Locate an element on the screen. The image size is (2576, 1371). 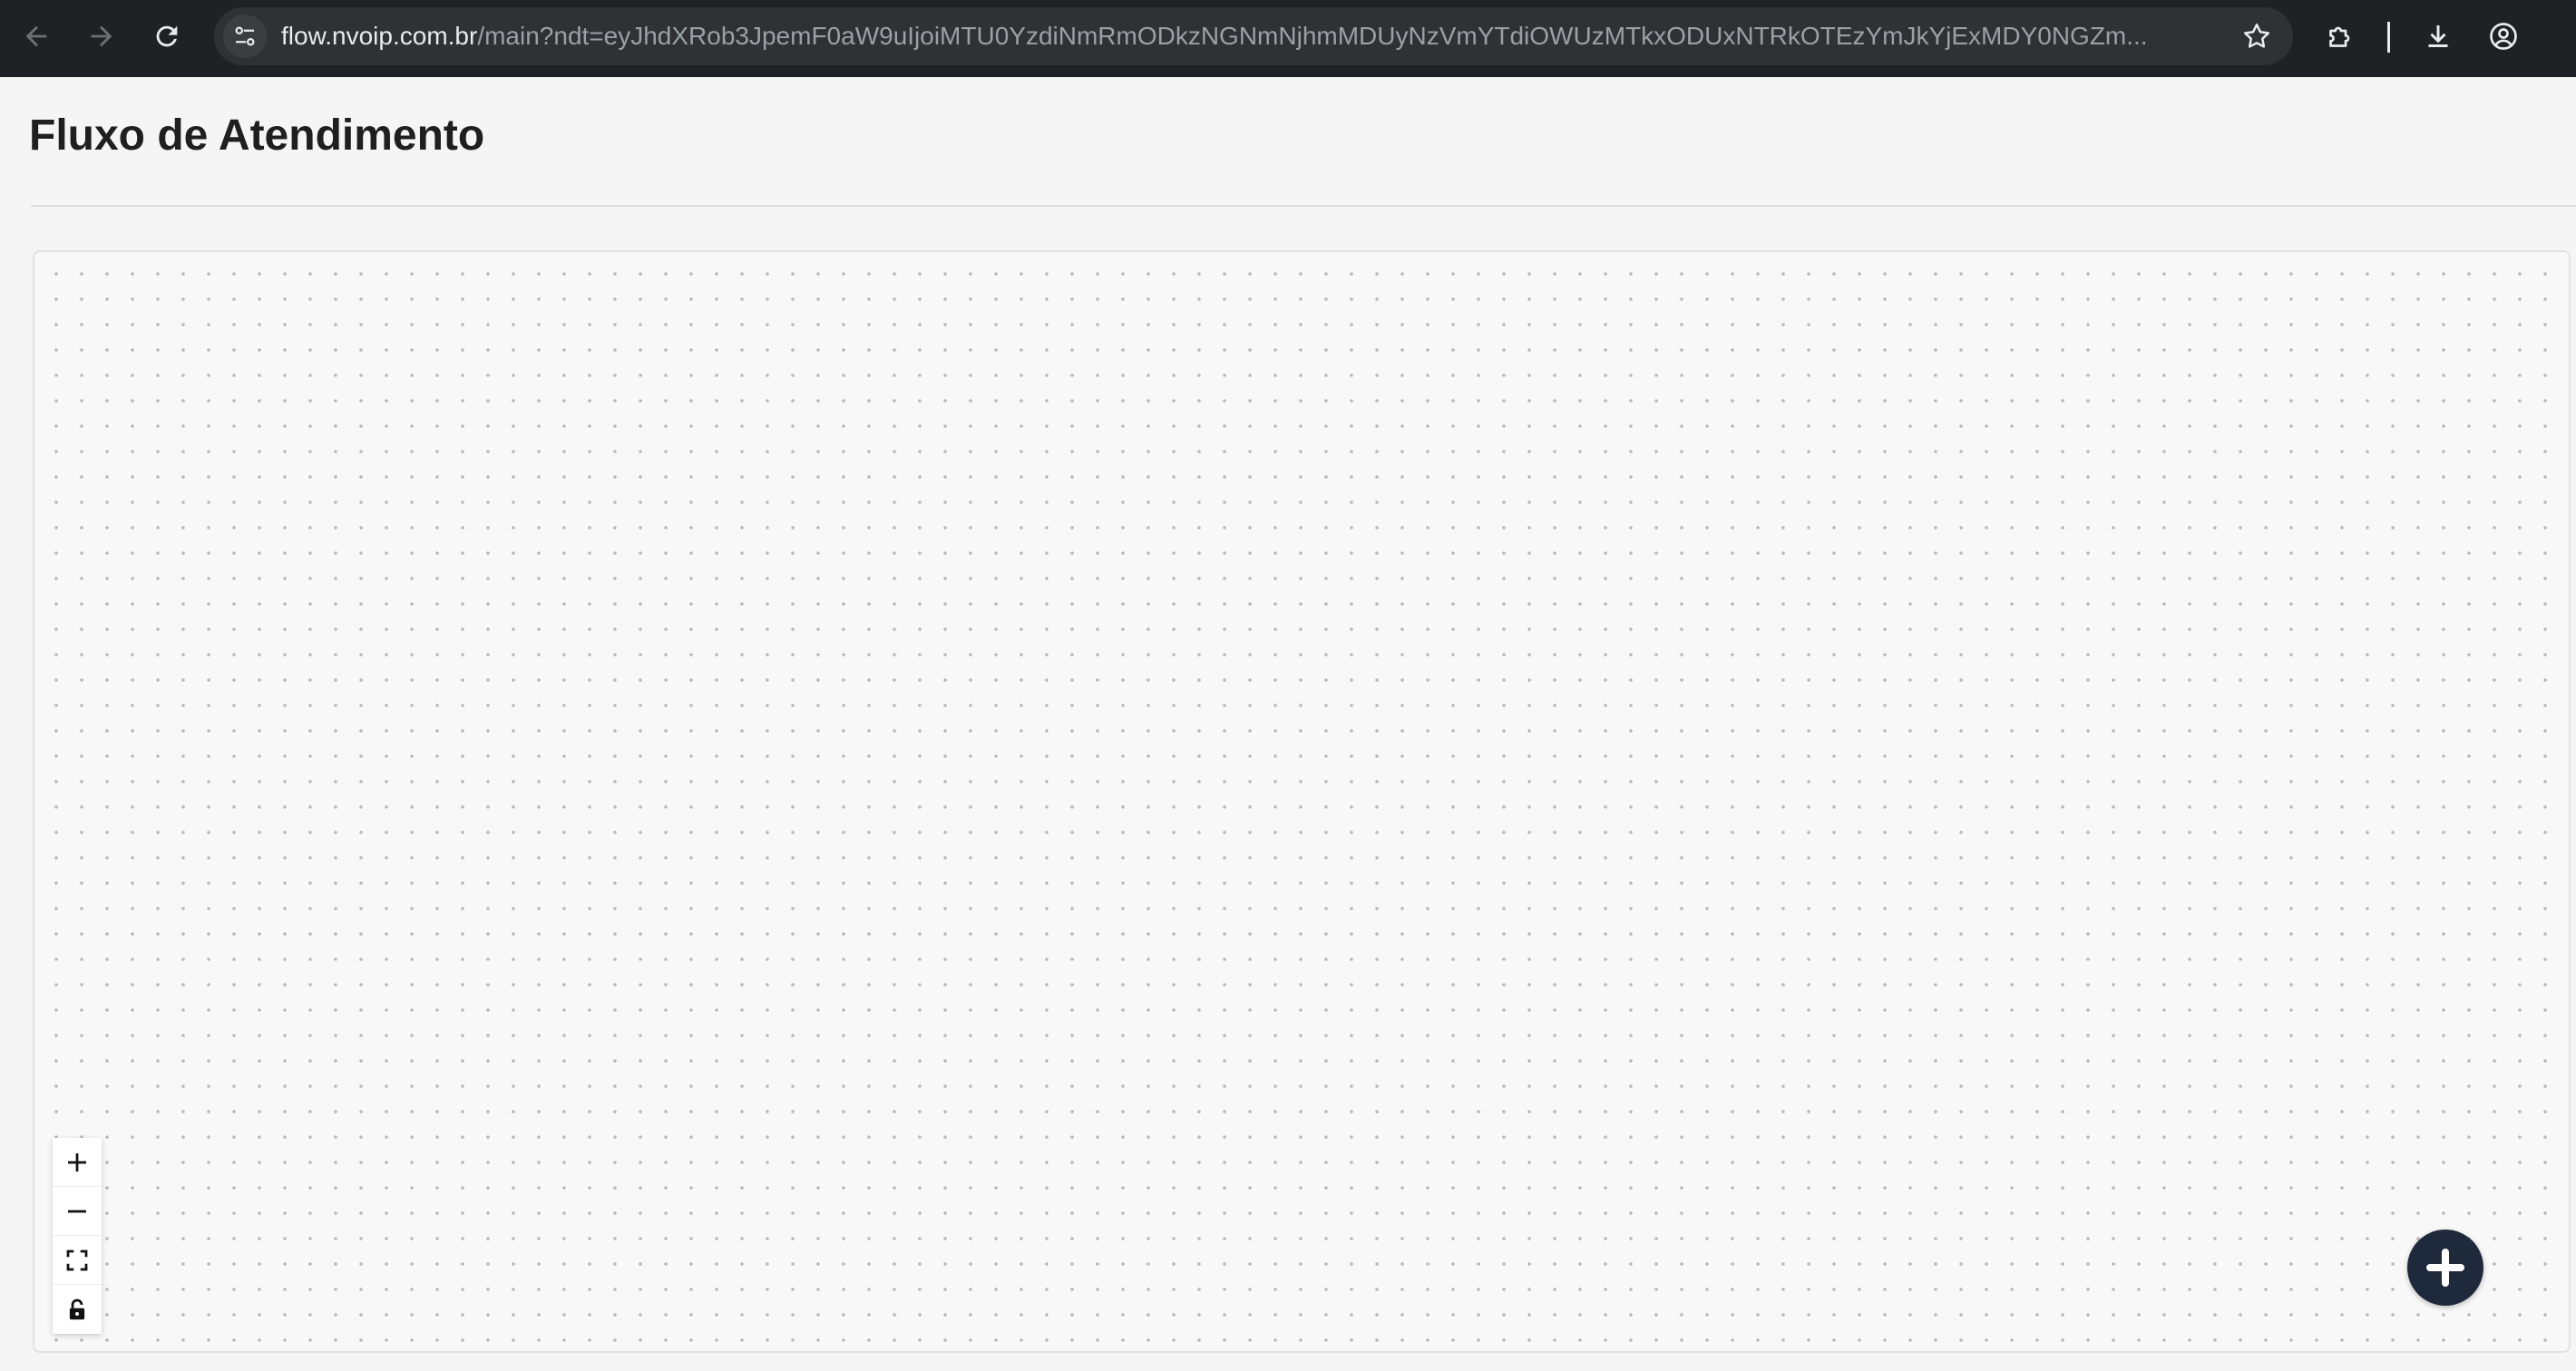
minus-icon is located at coordinates (77, 1211).